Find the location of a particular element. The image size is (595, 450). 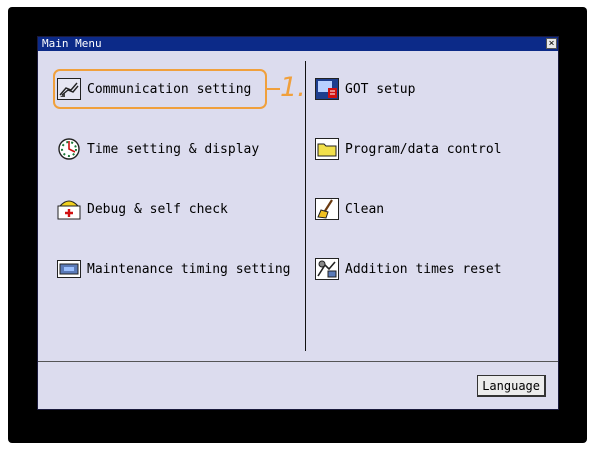

folder-icon is located at coordinates (327, 149).